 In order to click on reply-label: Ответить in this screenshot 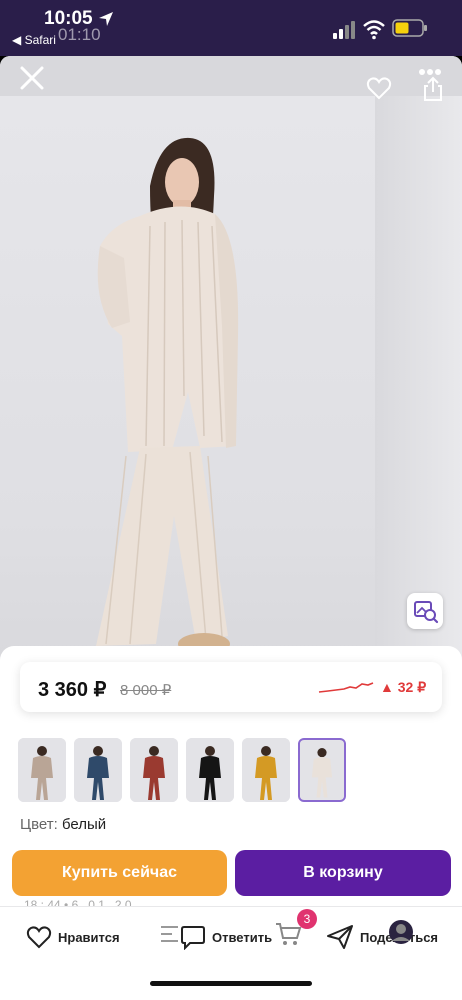, I will do `click(242, 937)`.